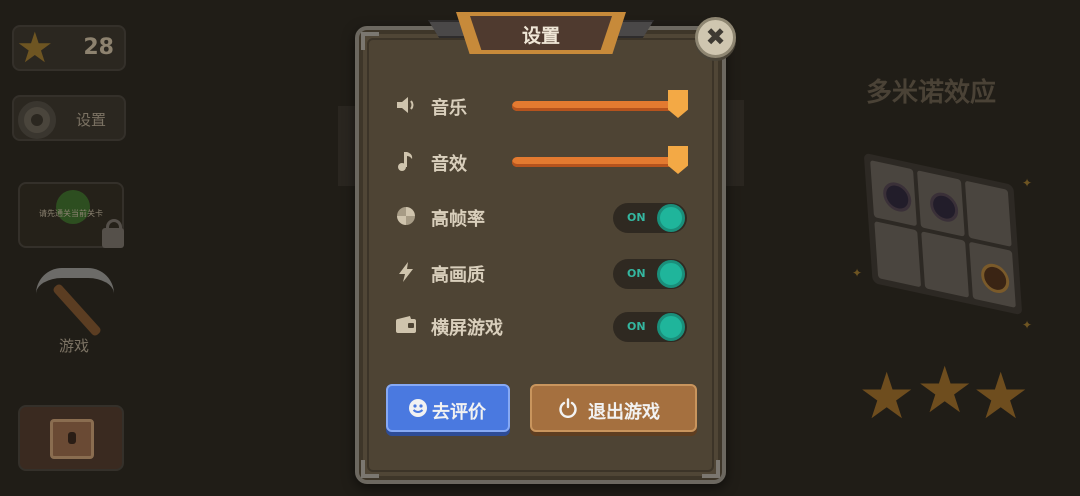 The image size is (1080, 496). What do you see at coordinates (75, 281) in the screenshot?
I see `pickaxe-icon` at bounding box center [75, 281].